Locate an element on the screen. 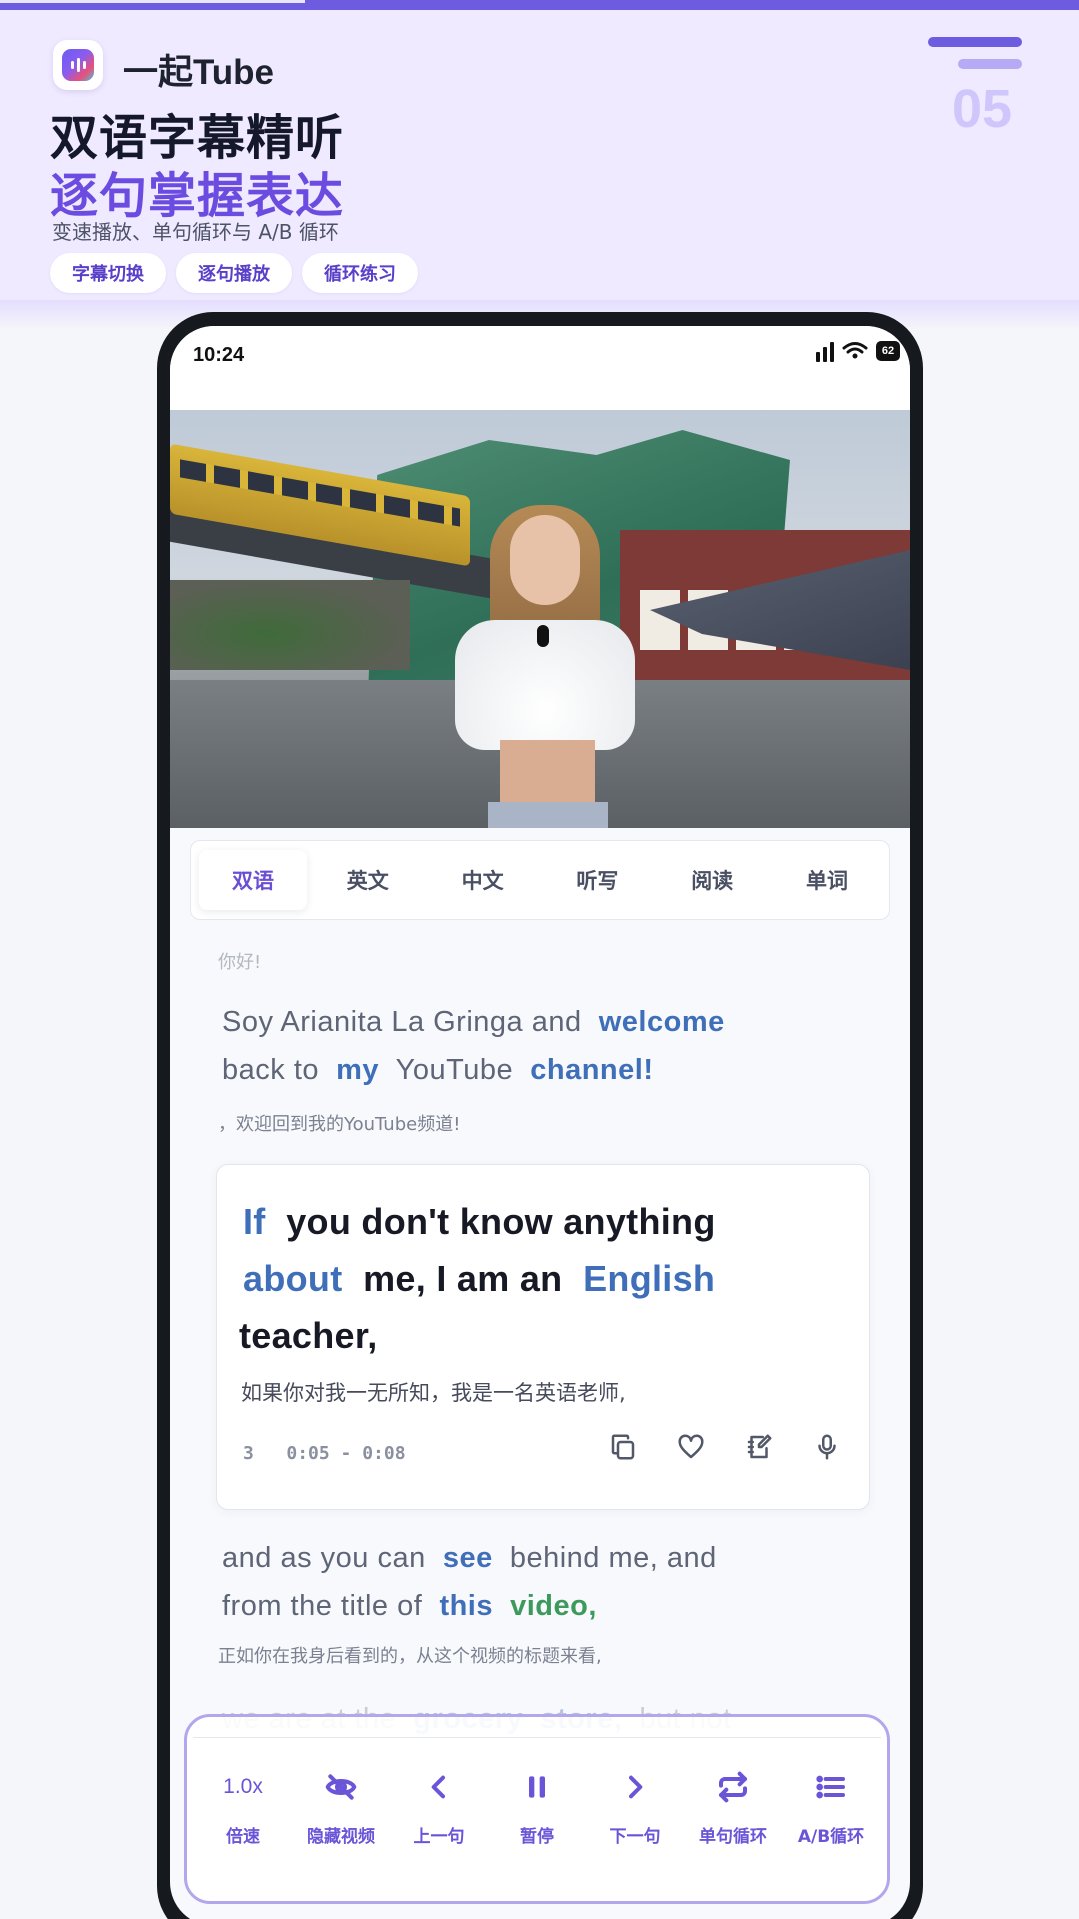  app-logo-icon is located at coordinates (78, 65).